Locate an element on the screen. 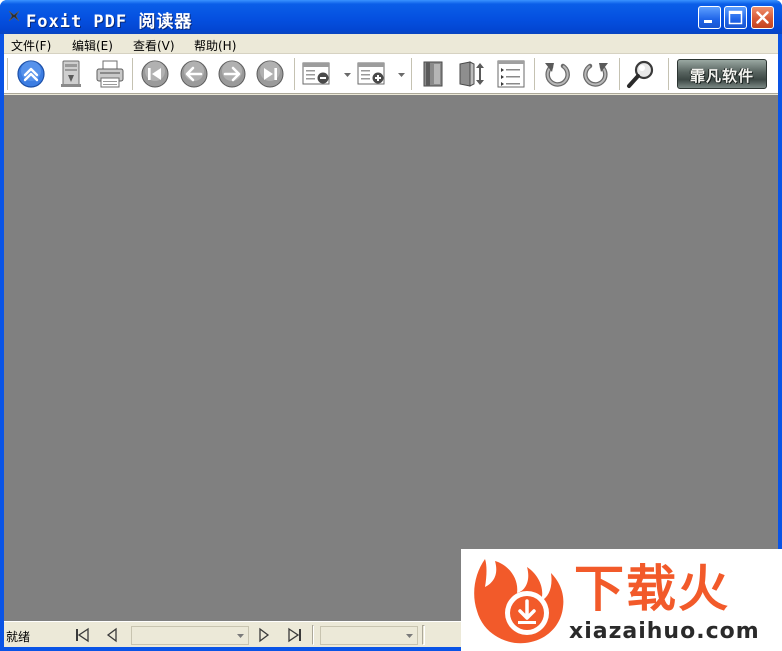 The image size is (782, 651). vendor-logo: 霏凡软件 is located at coordinates (722, 74).